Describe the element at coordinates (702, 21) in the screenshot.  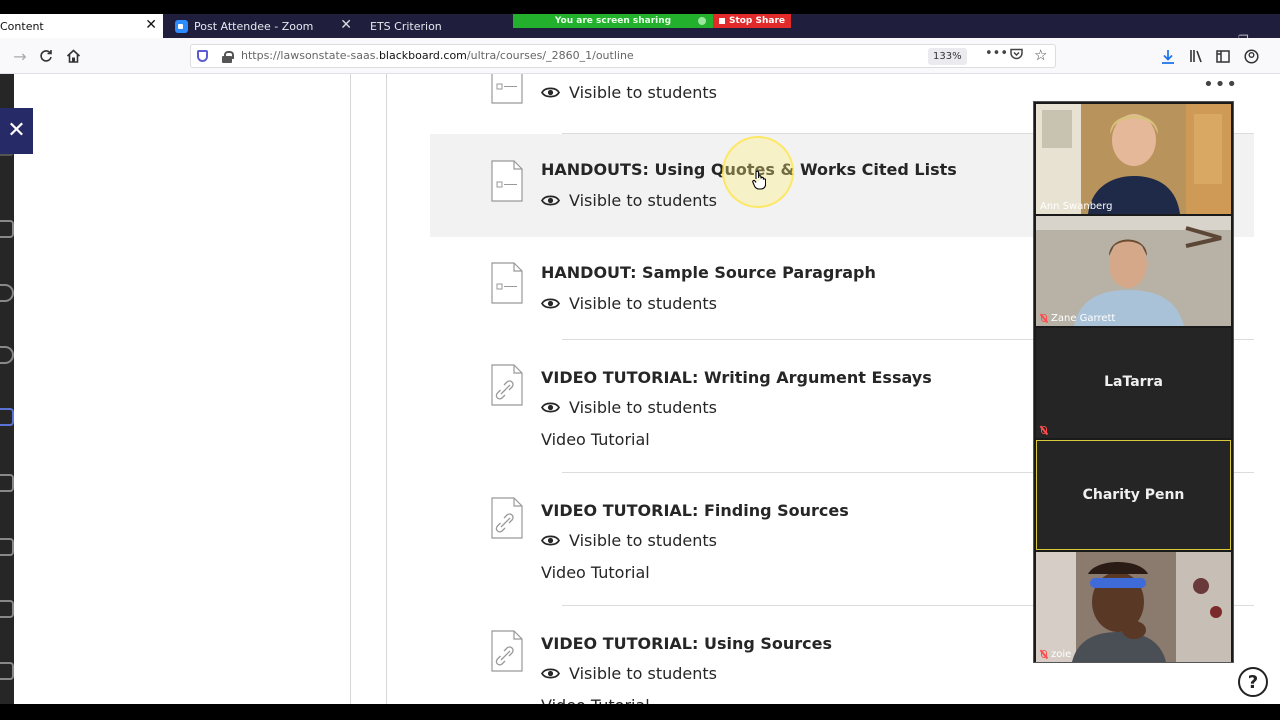
I see `shield-icon` at that location.